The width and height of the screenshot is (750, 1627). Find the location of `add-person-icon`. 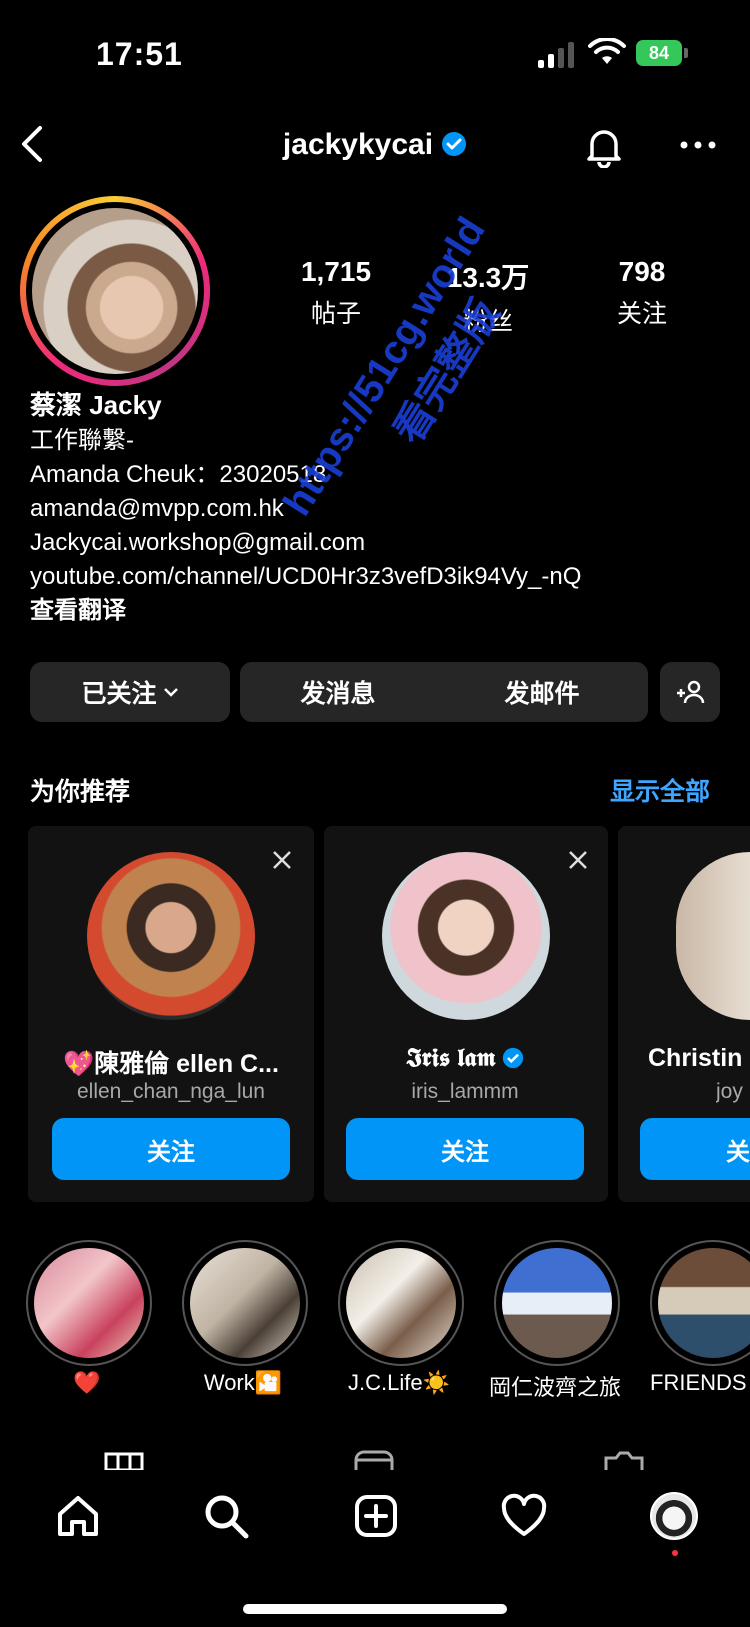

add-person-icon is located at coordinates (691, 692).